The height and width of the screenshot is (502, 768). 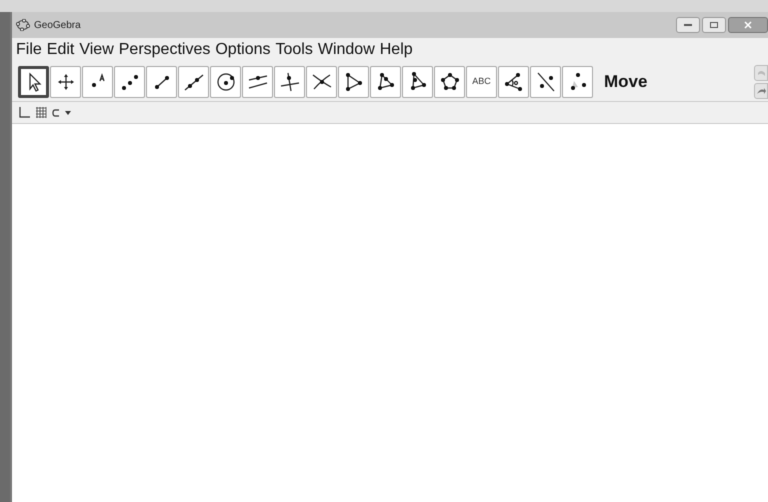 What do you see at coordinates (294, 50) in the screenshot?
I see `menu-item: Tools` at bounding box center [294, 50].